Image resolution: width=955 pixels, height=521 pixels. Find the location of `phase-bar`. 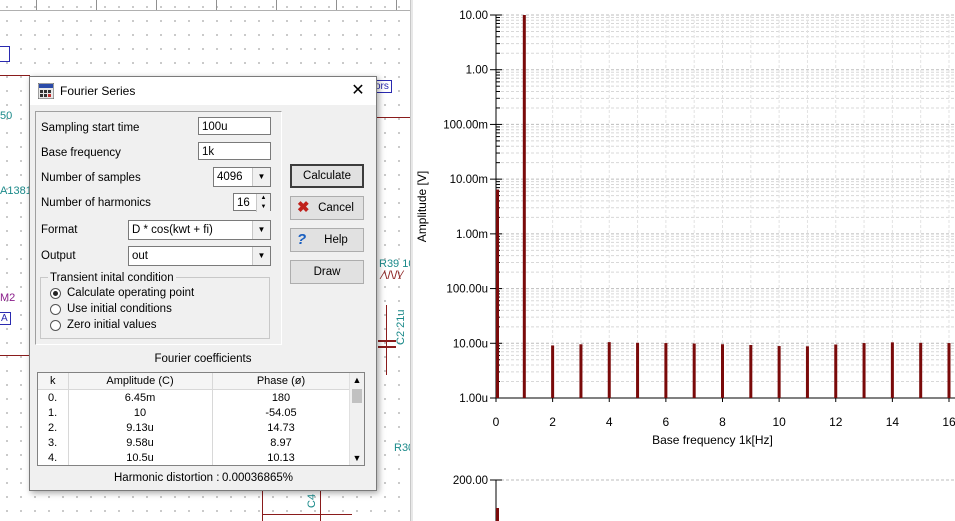

phase-bar is located at coordinates (497, 514).